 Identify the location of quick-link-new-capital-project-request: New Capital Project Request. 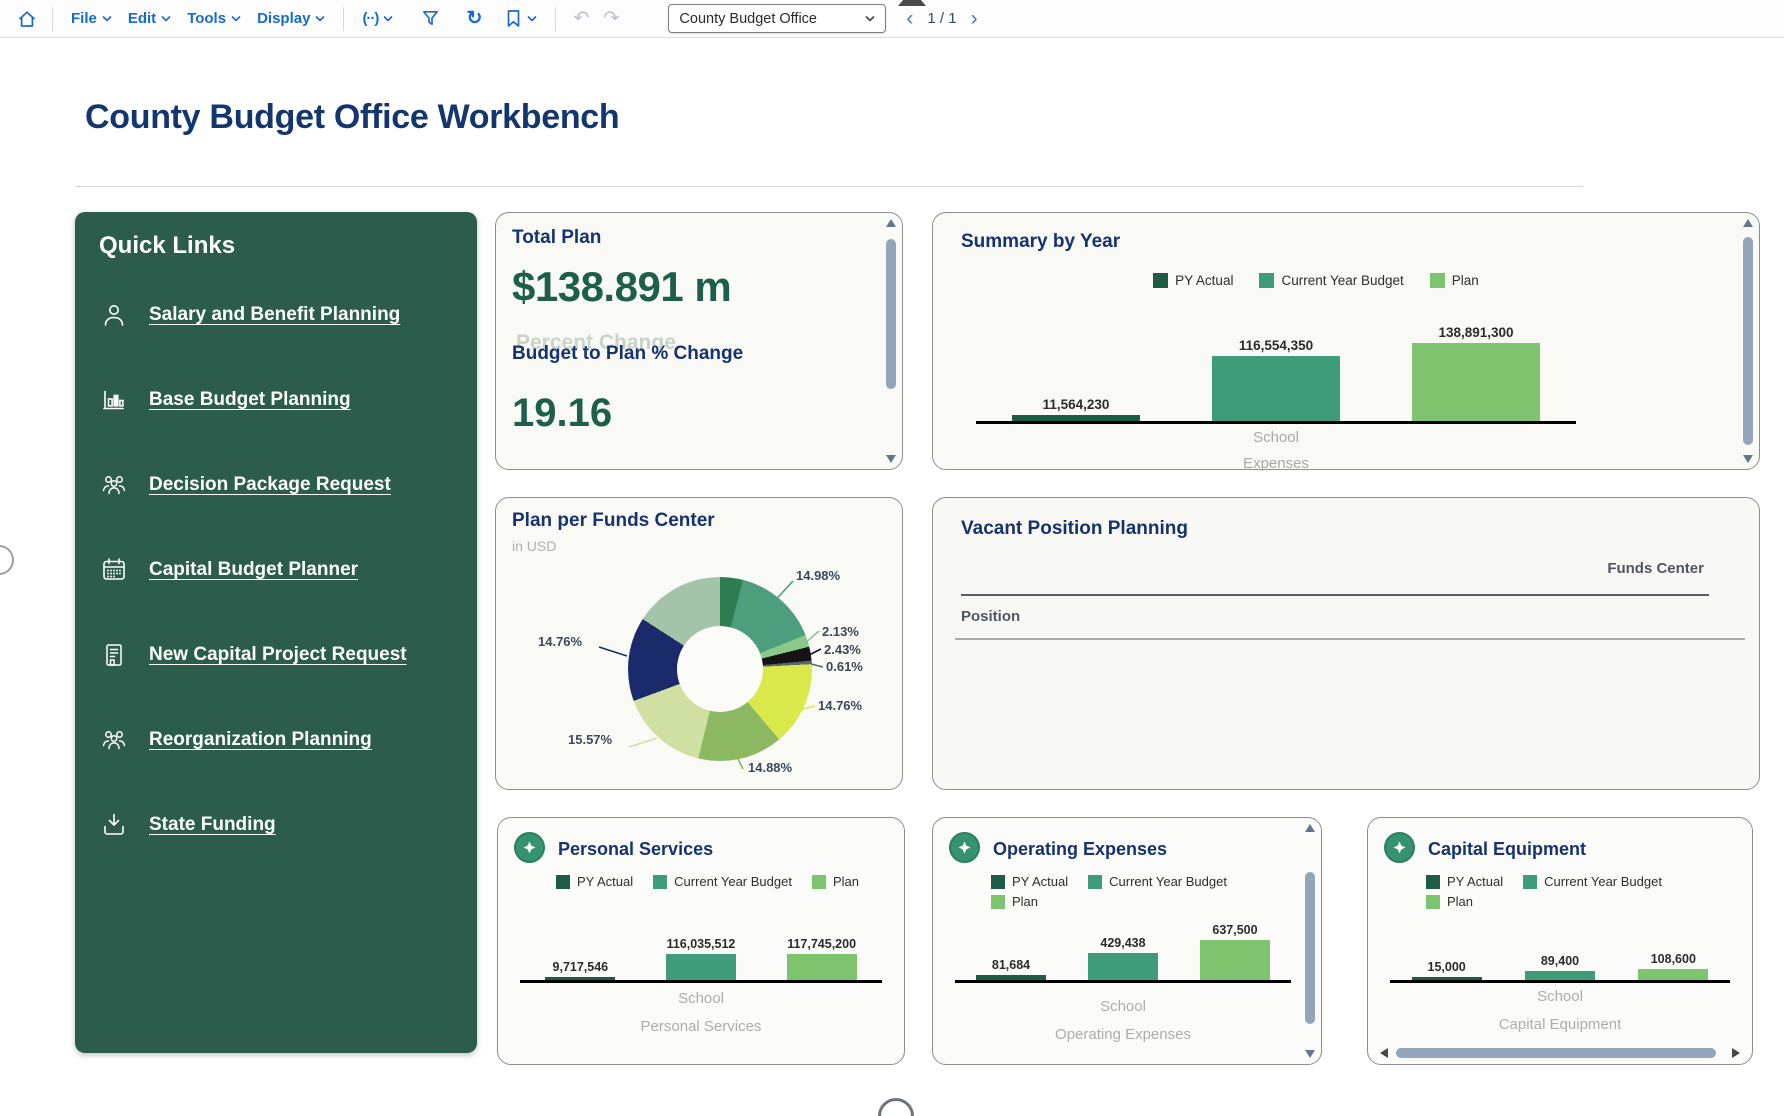
(276, 655).